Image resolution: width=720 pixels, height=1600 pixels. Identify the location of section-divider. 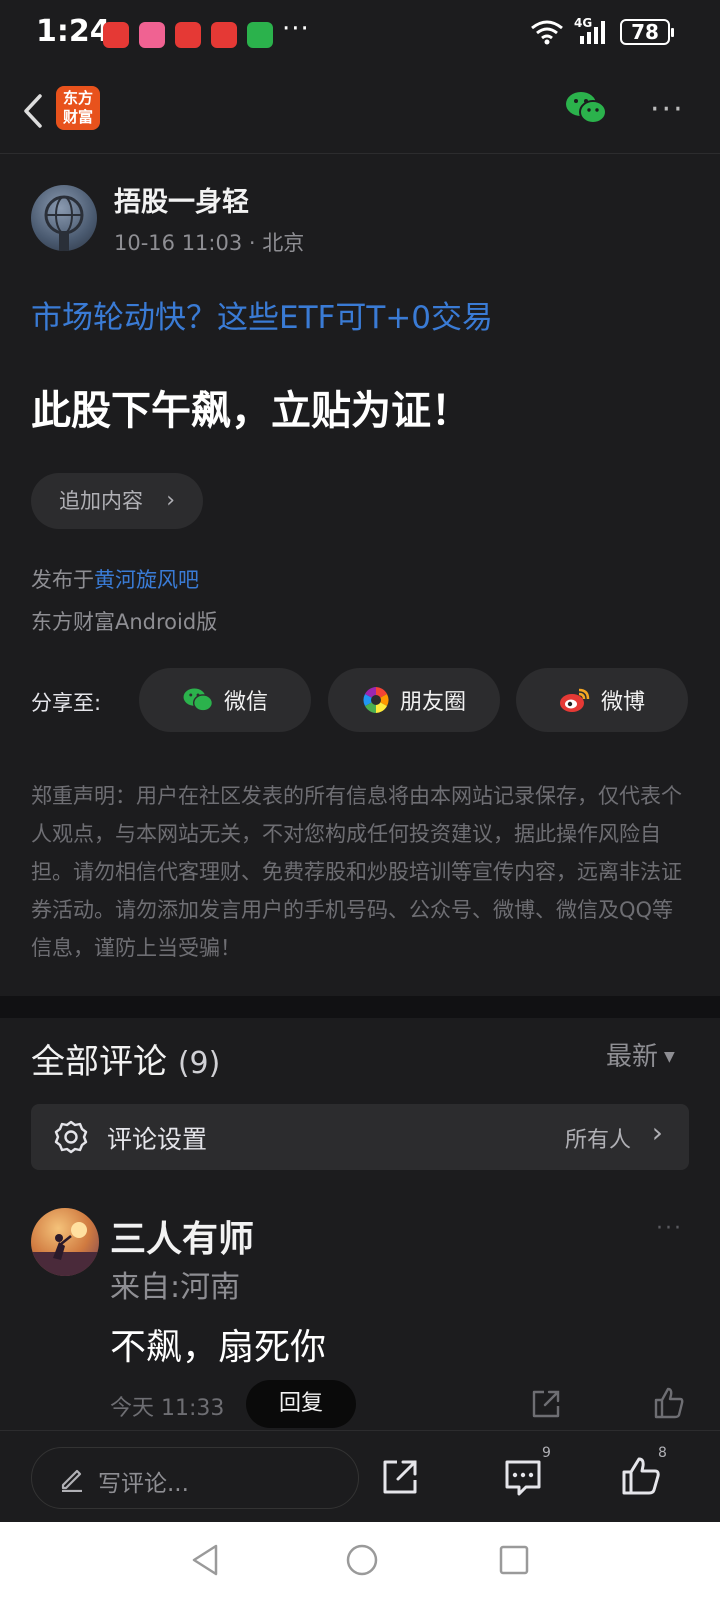
(360, 1007).